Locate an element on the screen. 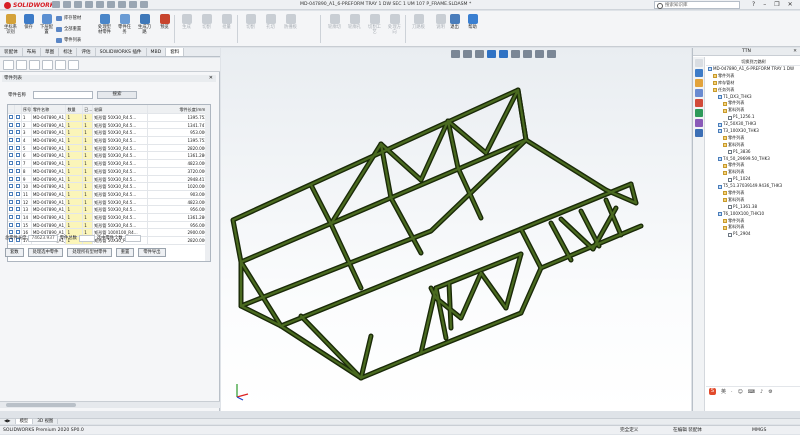 Image resolution: width=800 pixels, height=435 pixels. config-manager-icon is located at coordinates (34, 65).